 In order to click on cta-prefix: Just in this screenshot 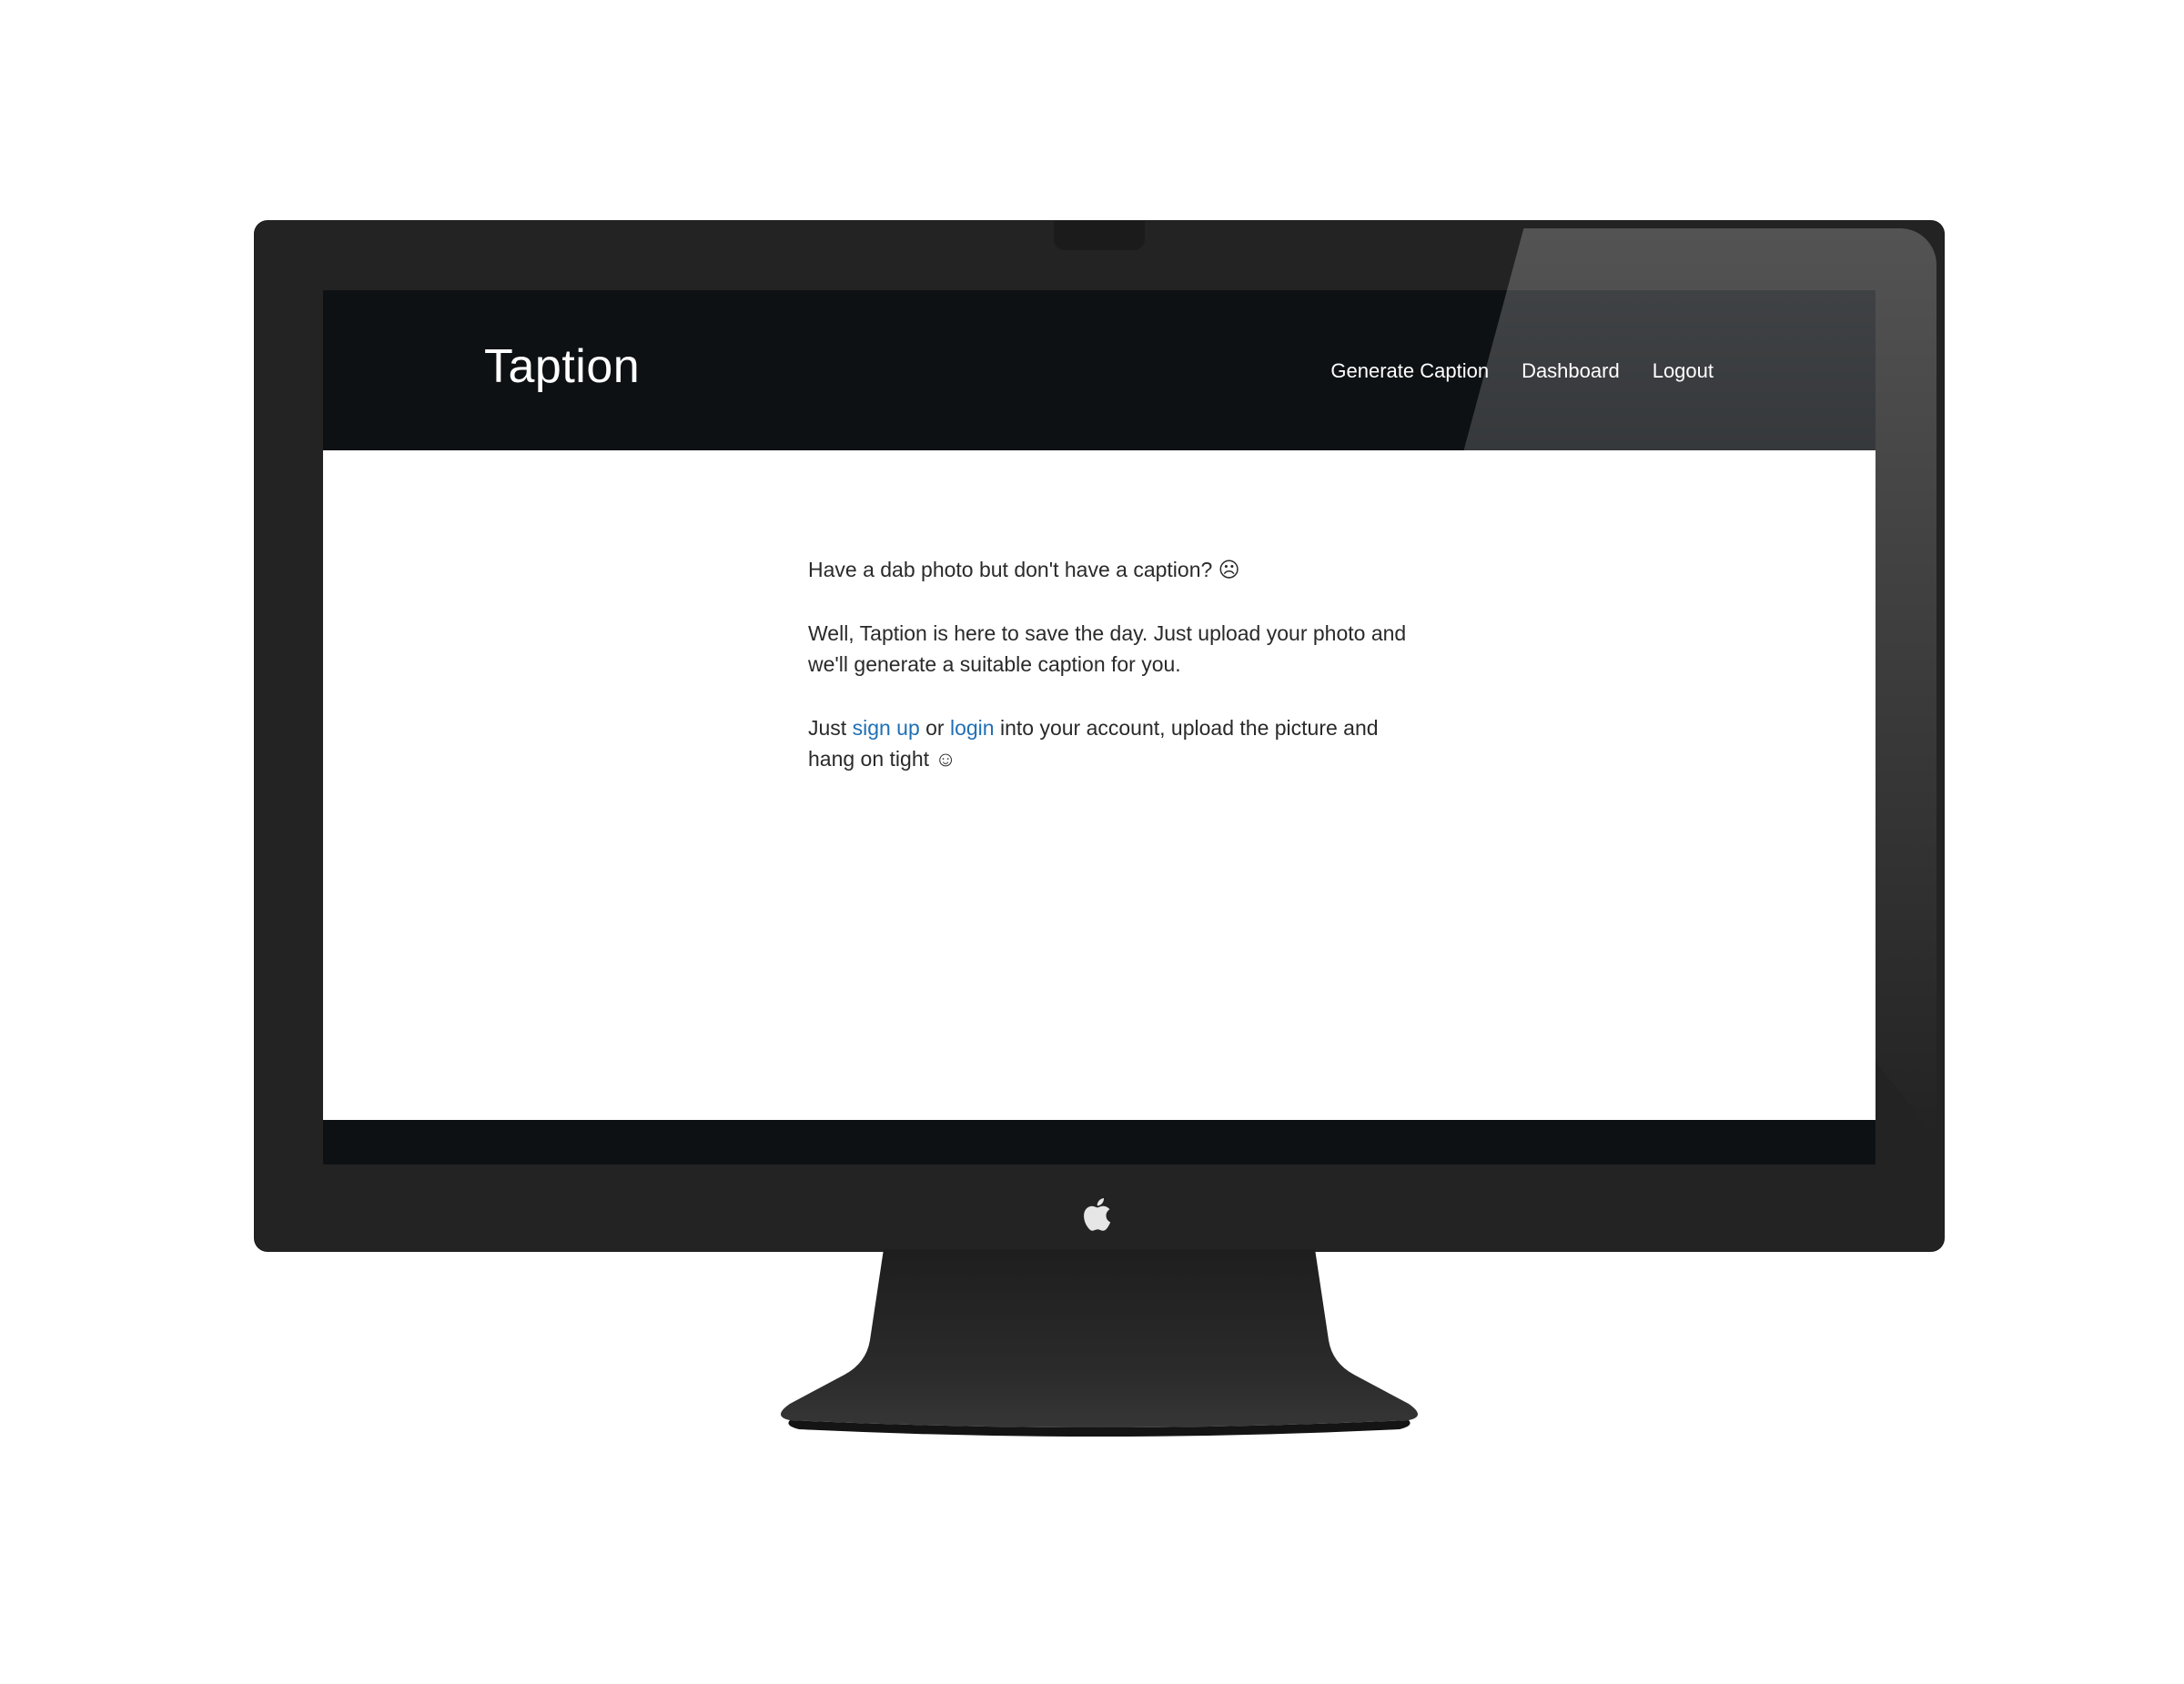, I will do `click(831, 728)`.